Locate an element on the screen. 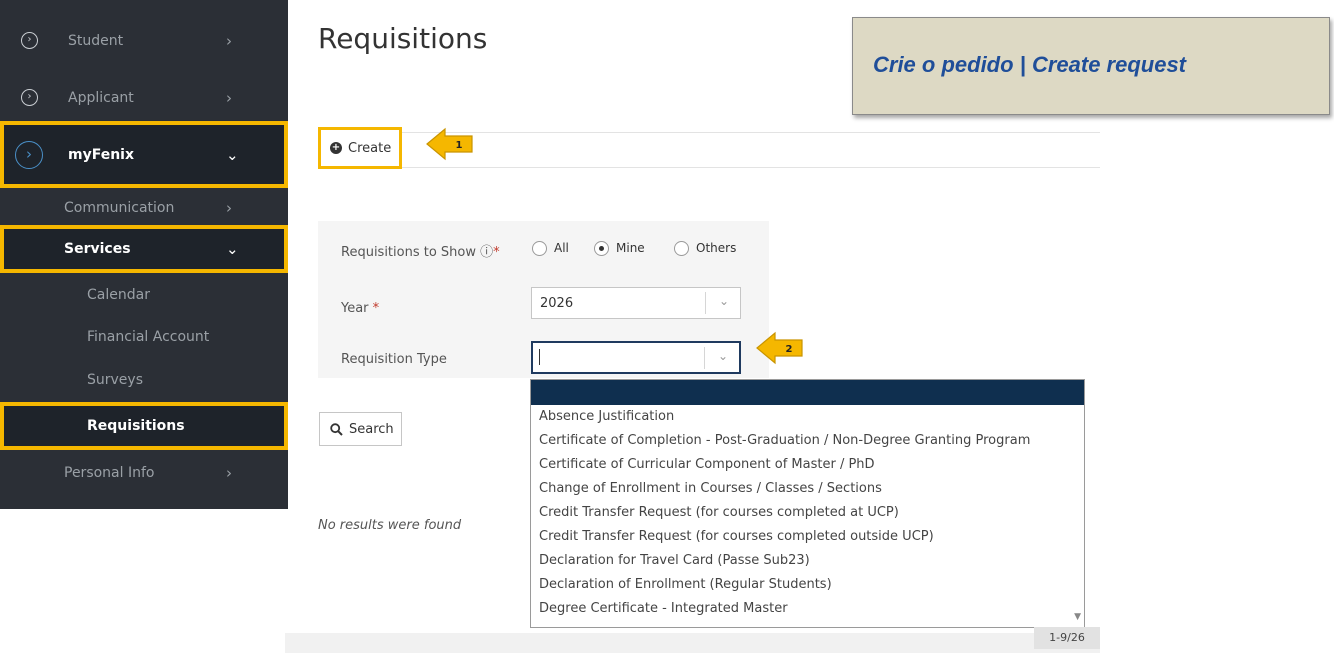  radio-others is located at coordinates (681, 248).